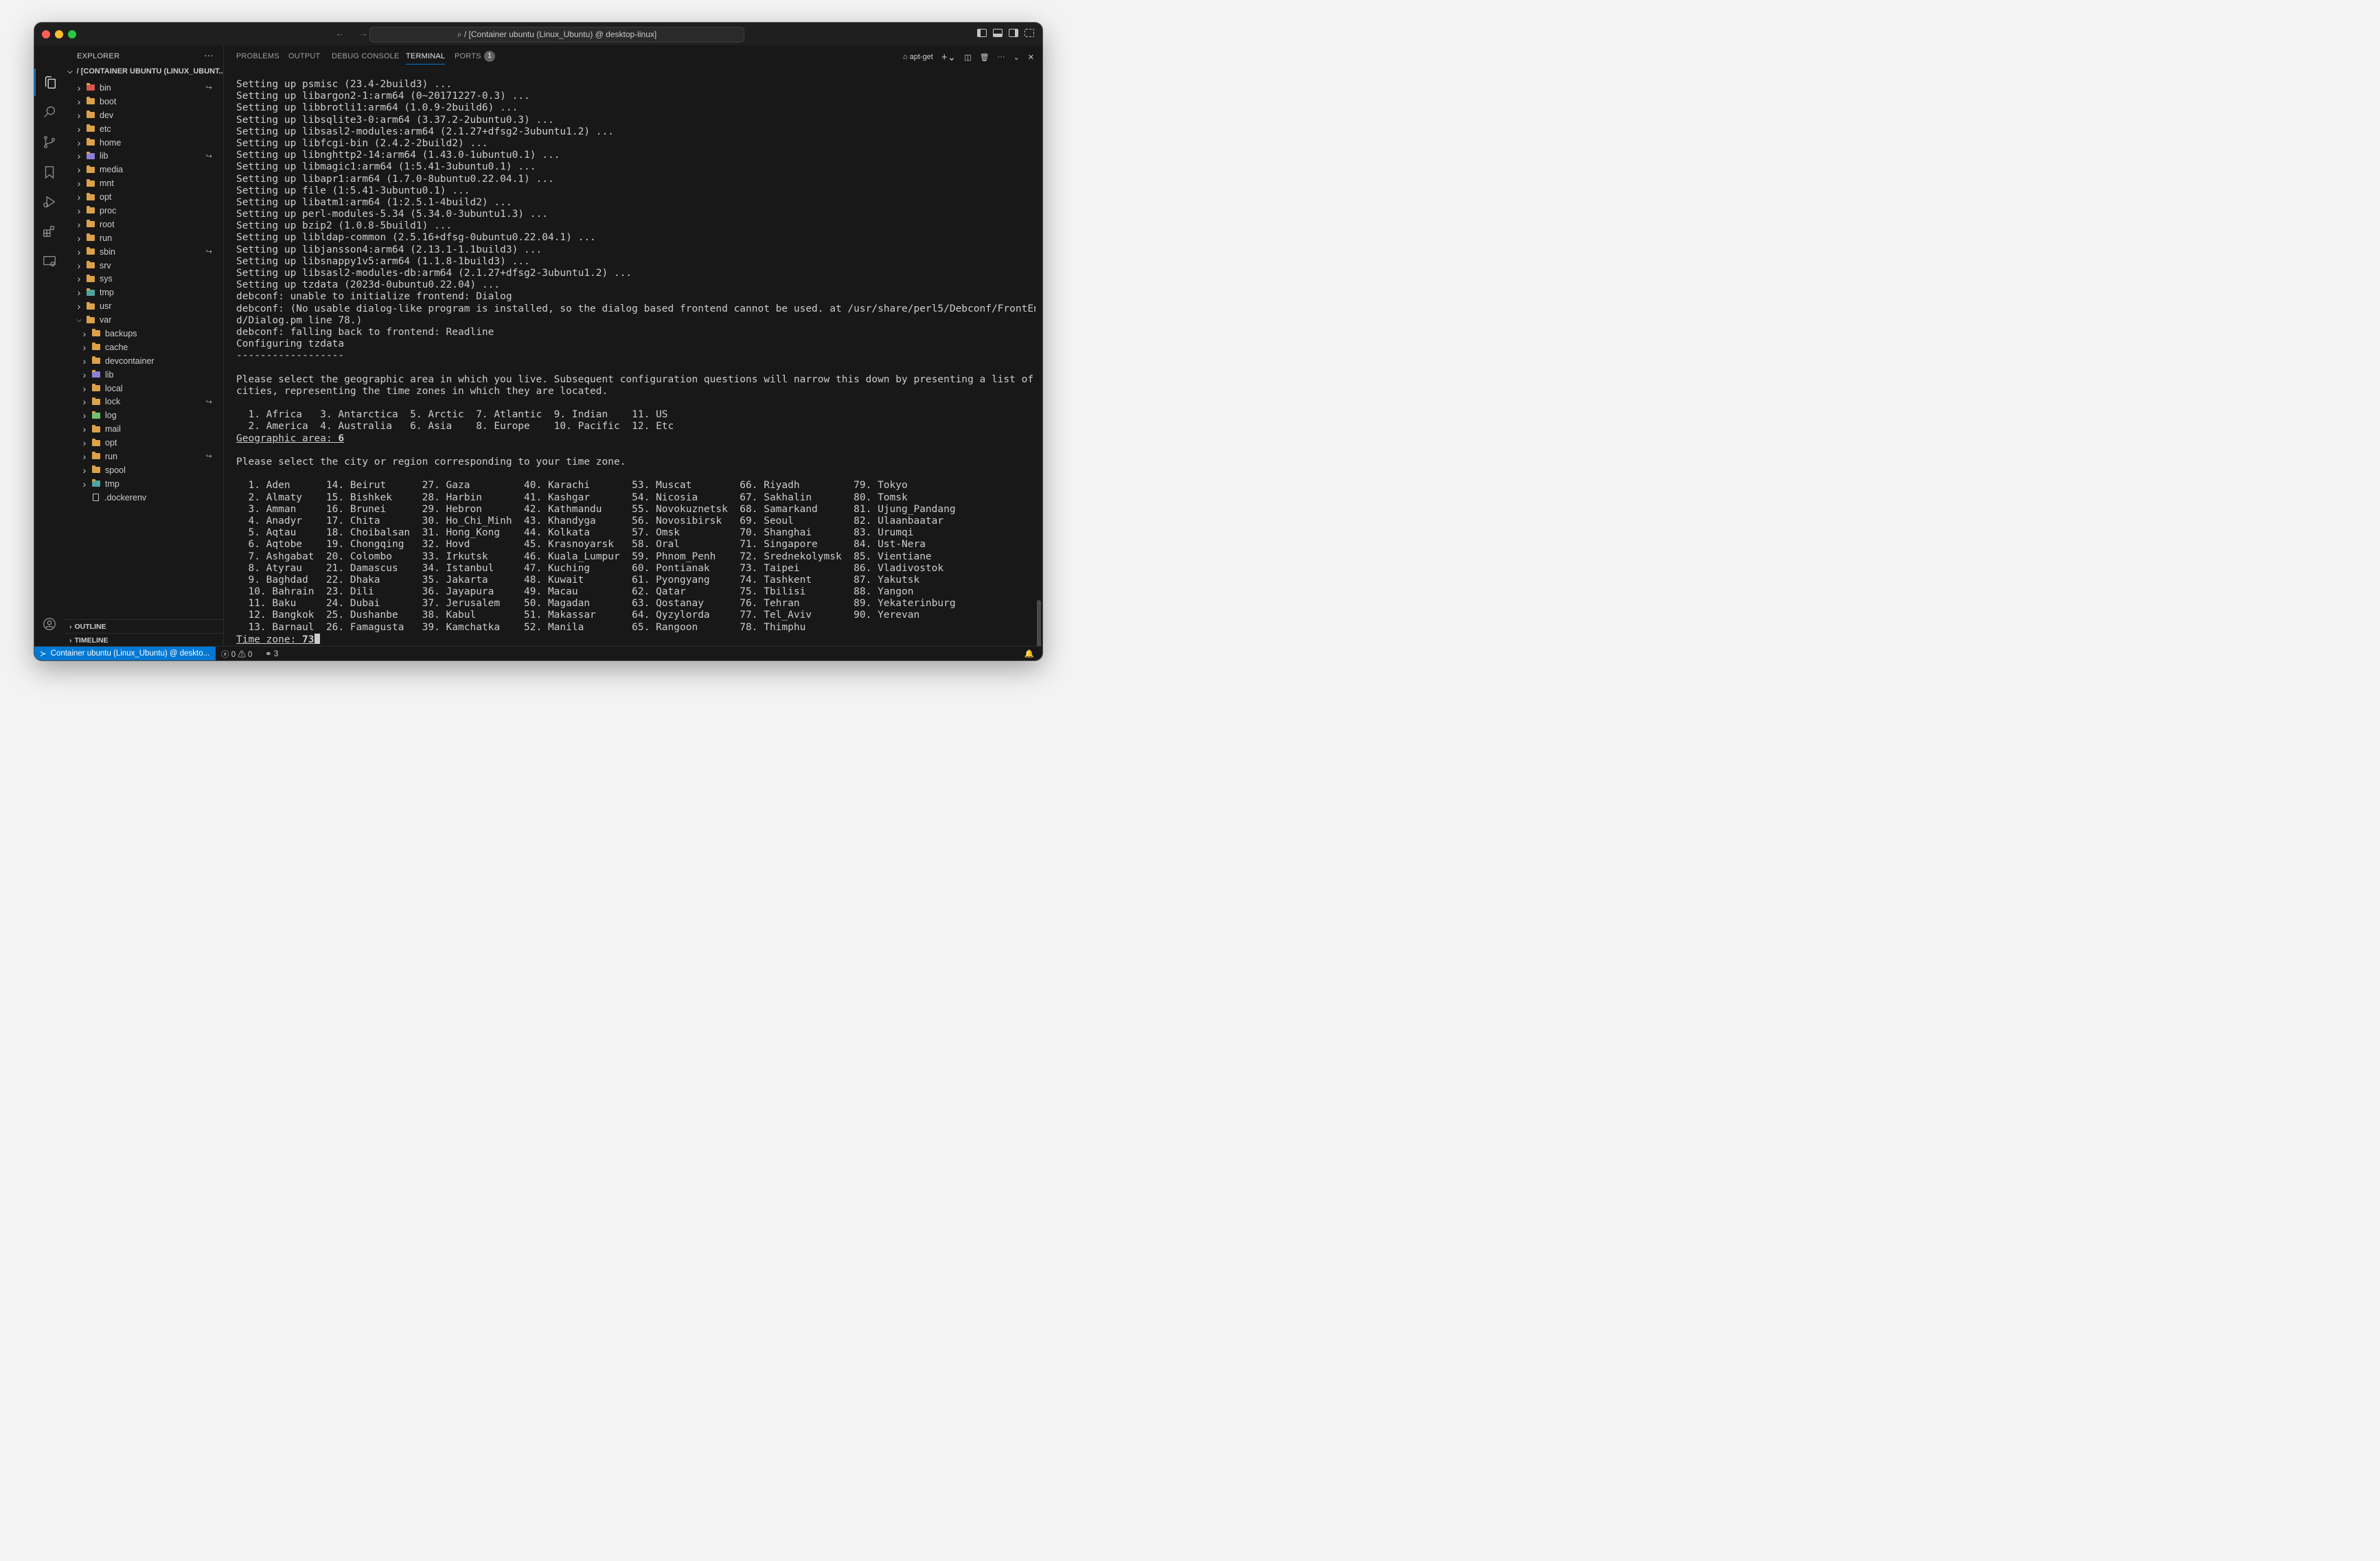  I want to click on tree-item: › run, so click(144, 238).